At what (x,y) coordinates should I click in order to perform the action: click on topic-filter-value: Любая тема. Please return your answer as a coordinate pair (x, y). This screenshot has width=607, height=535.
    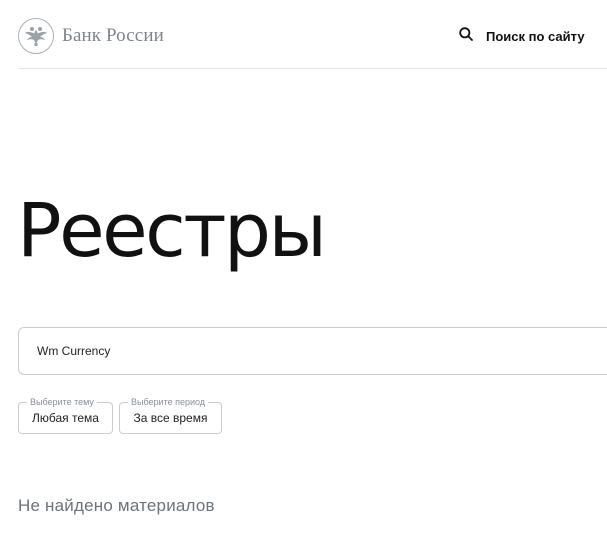
    Looking at the image, I should click on (65, 418).